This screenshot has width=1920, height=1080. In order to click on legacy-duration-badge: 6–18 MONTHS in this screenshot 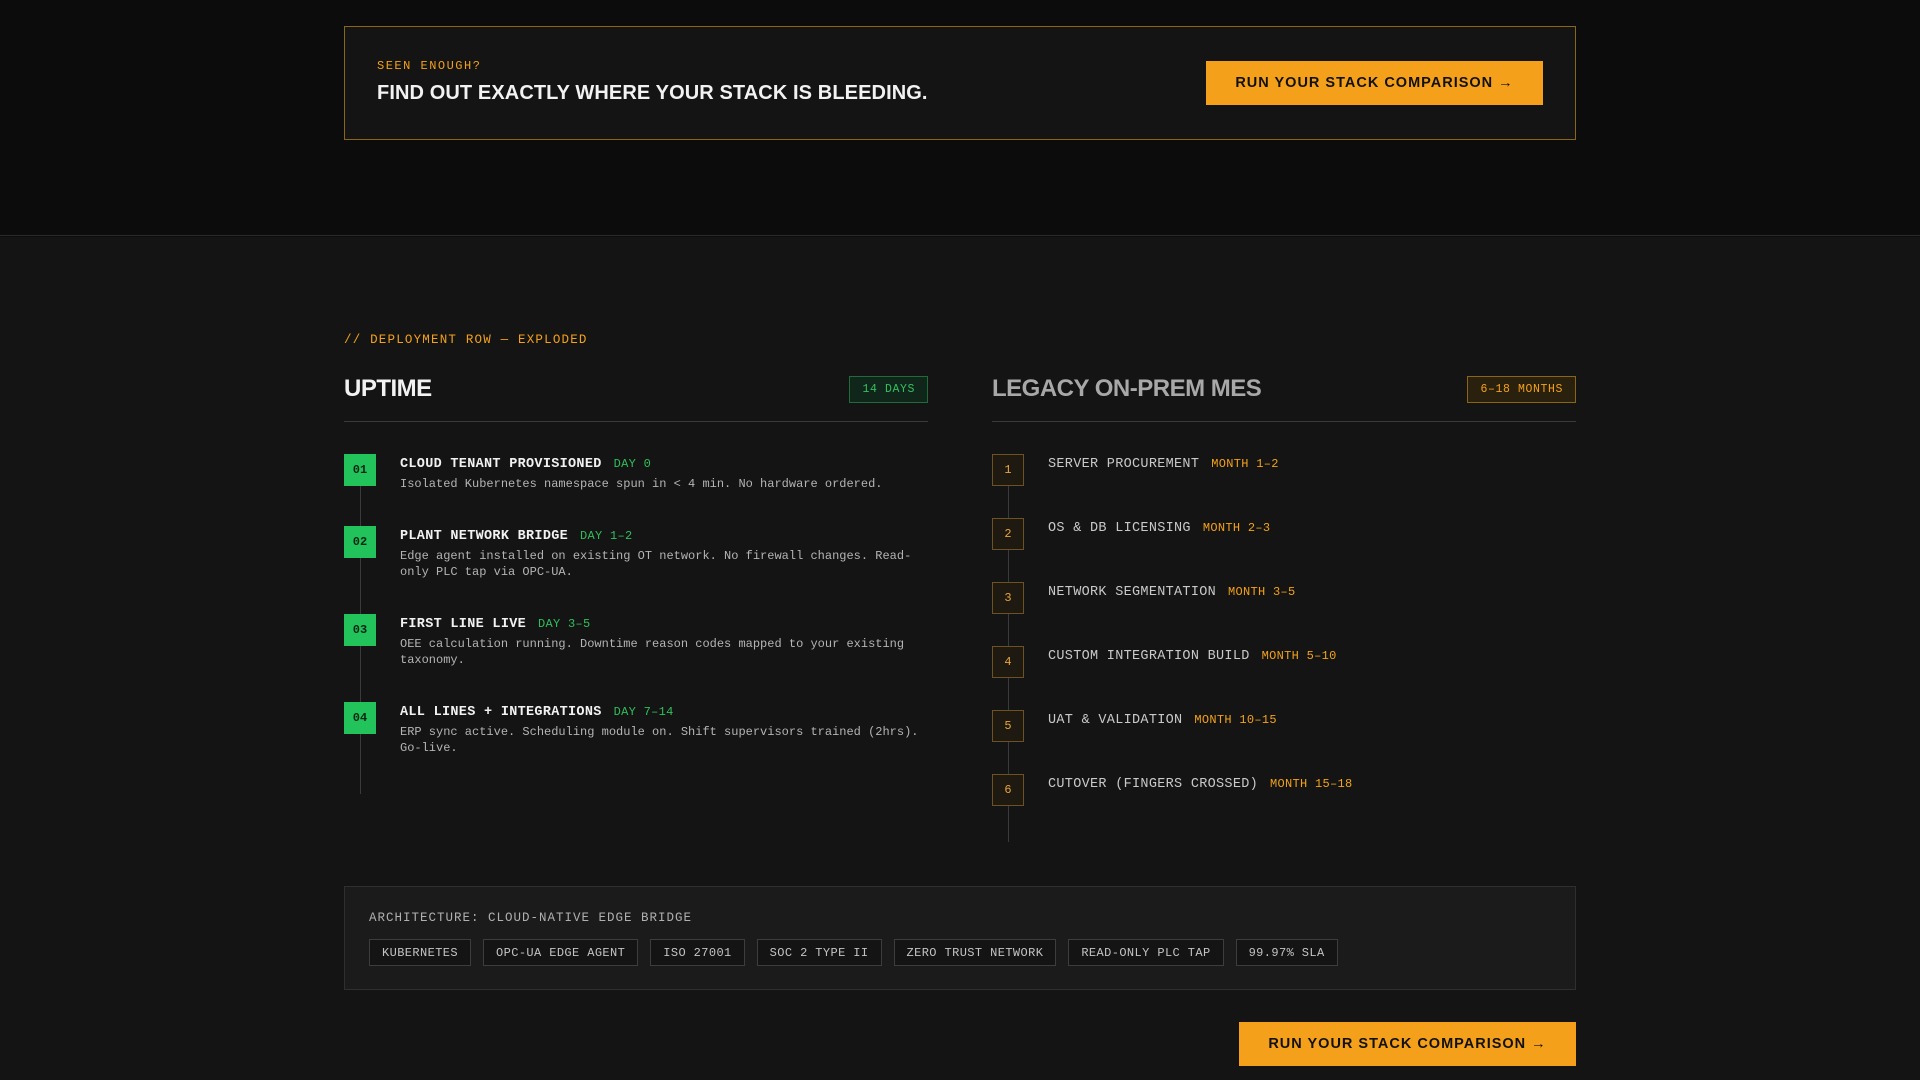, I will do `click(1521, 389)`.